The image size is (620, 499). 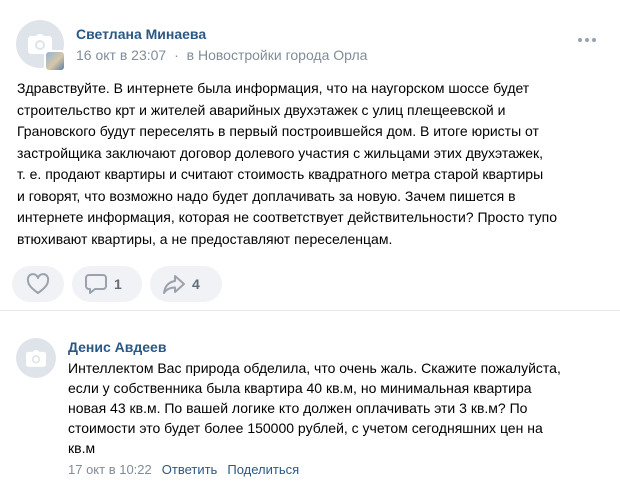 What do you see at coordinates (121, 55) in the screenshot?
I see `post-date: 16 окт в 23:07` at bounding box center [121, 55].